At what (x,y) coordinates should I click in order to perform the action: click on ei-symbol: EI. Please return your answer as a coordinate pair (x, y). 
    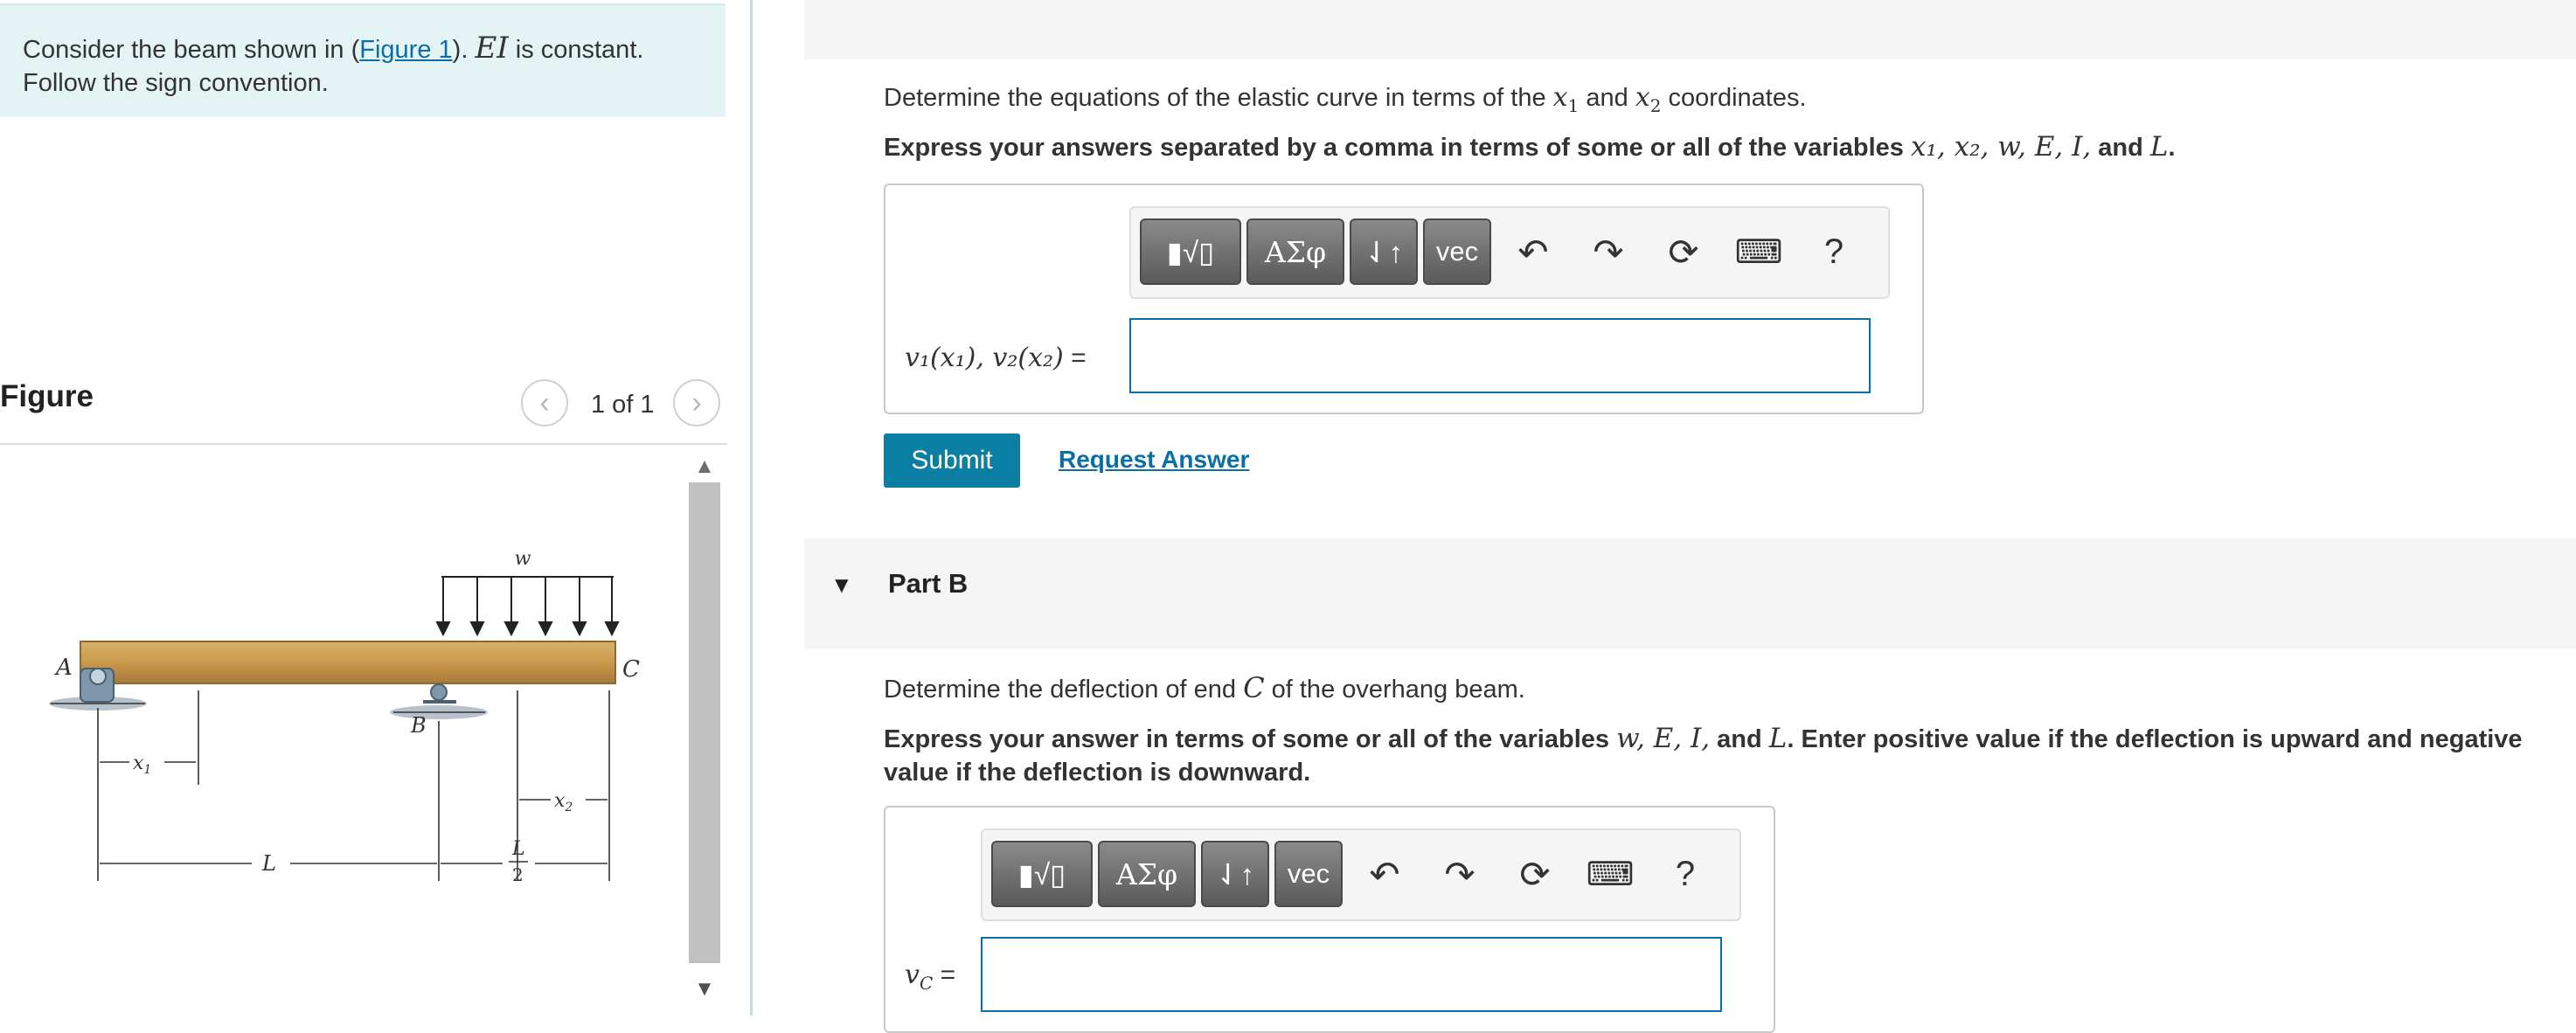
    Looking at the image, I should click on (492, 48).